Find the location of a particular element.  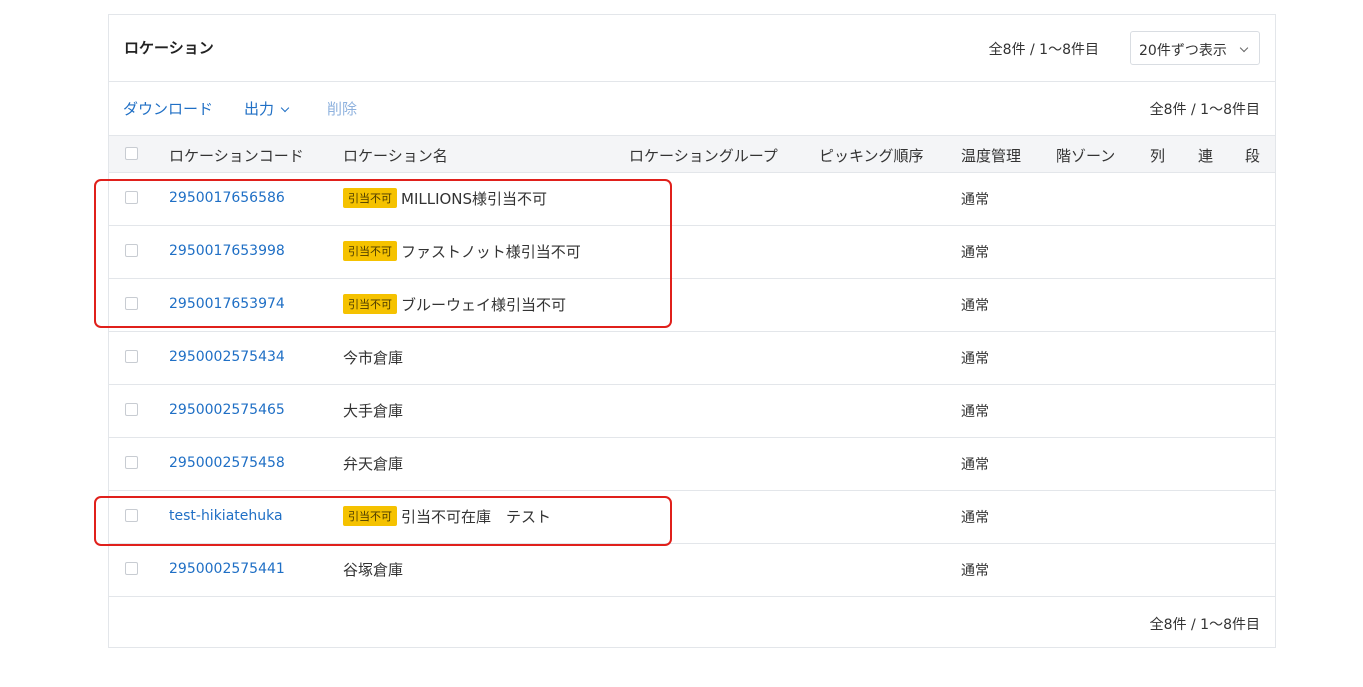

location-code-link: test-hikiatehuka is located at coordinates (226, 516).